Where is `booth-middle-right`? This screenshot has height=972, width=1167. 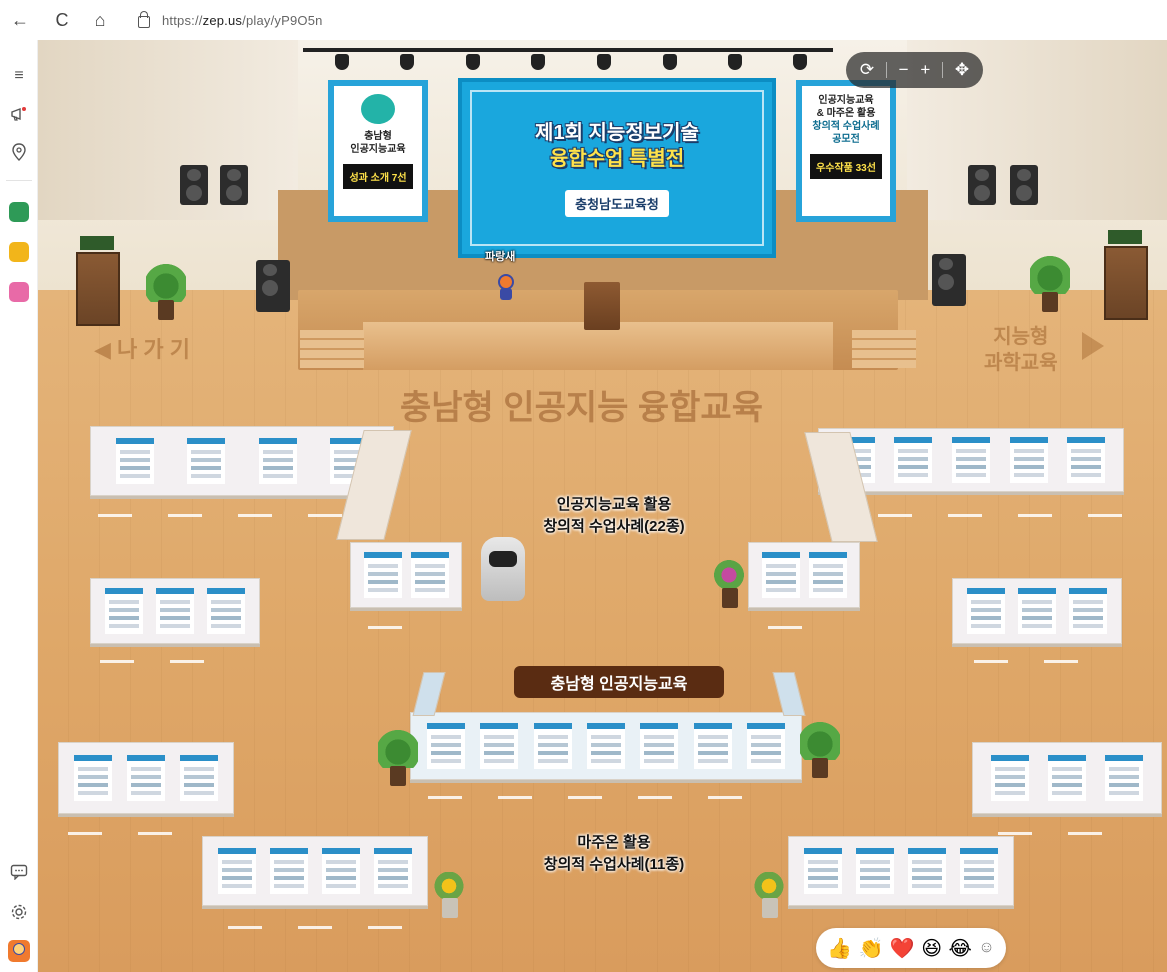
booth-middle-right is located at coordinates (1037, 611).